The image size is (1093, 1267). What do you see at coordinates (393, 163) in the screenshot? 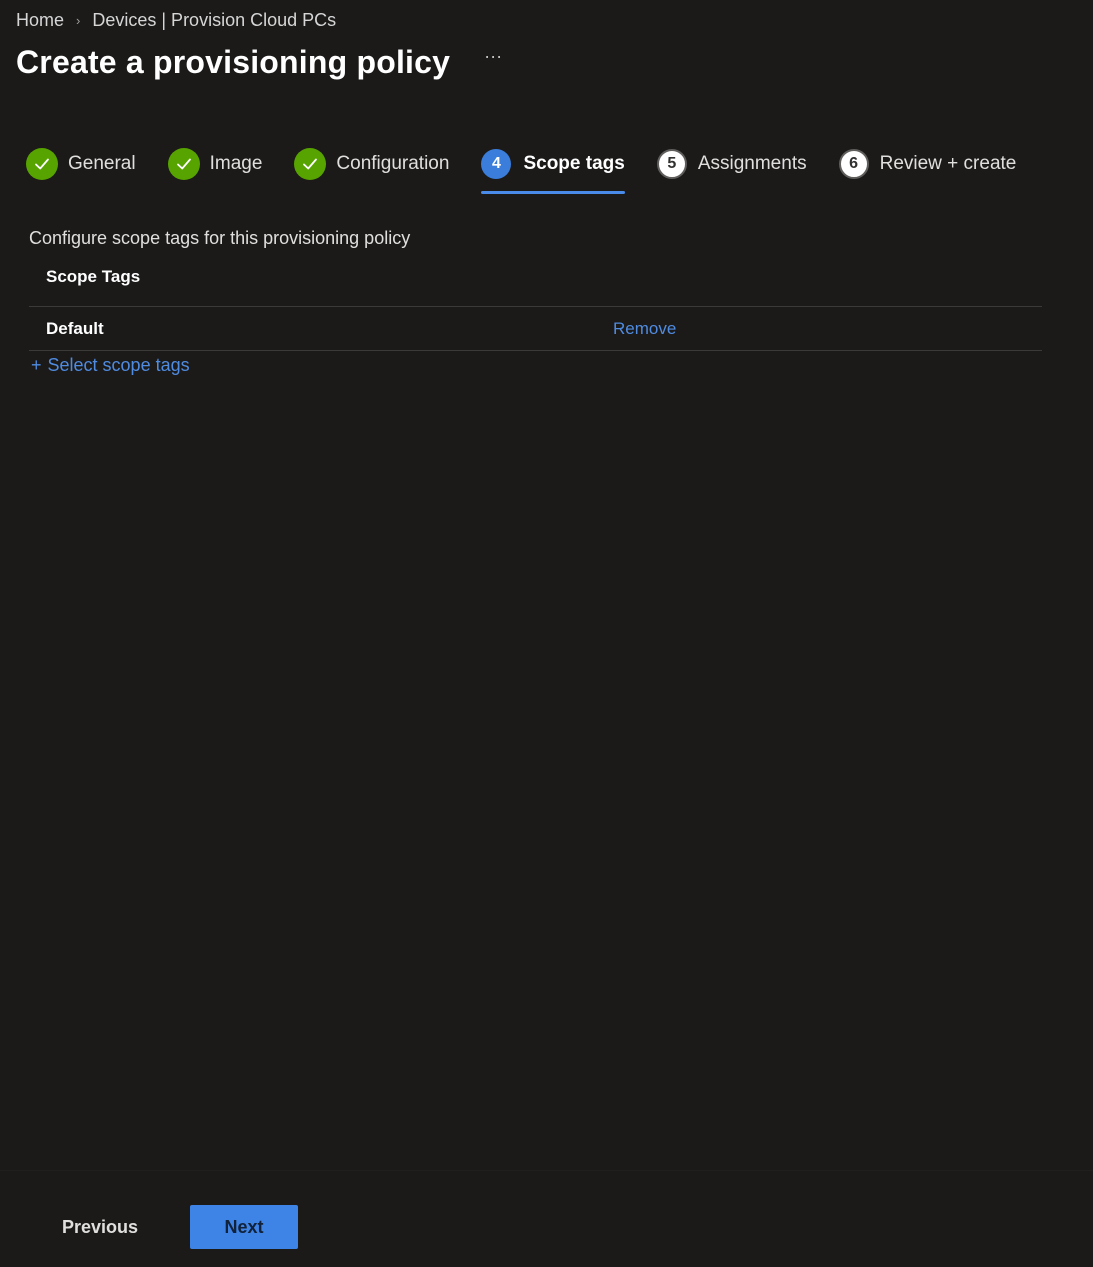
I see `step-label: Configuration` at bounding box center [393, 163].